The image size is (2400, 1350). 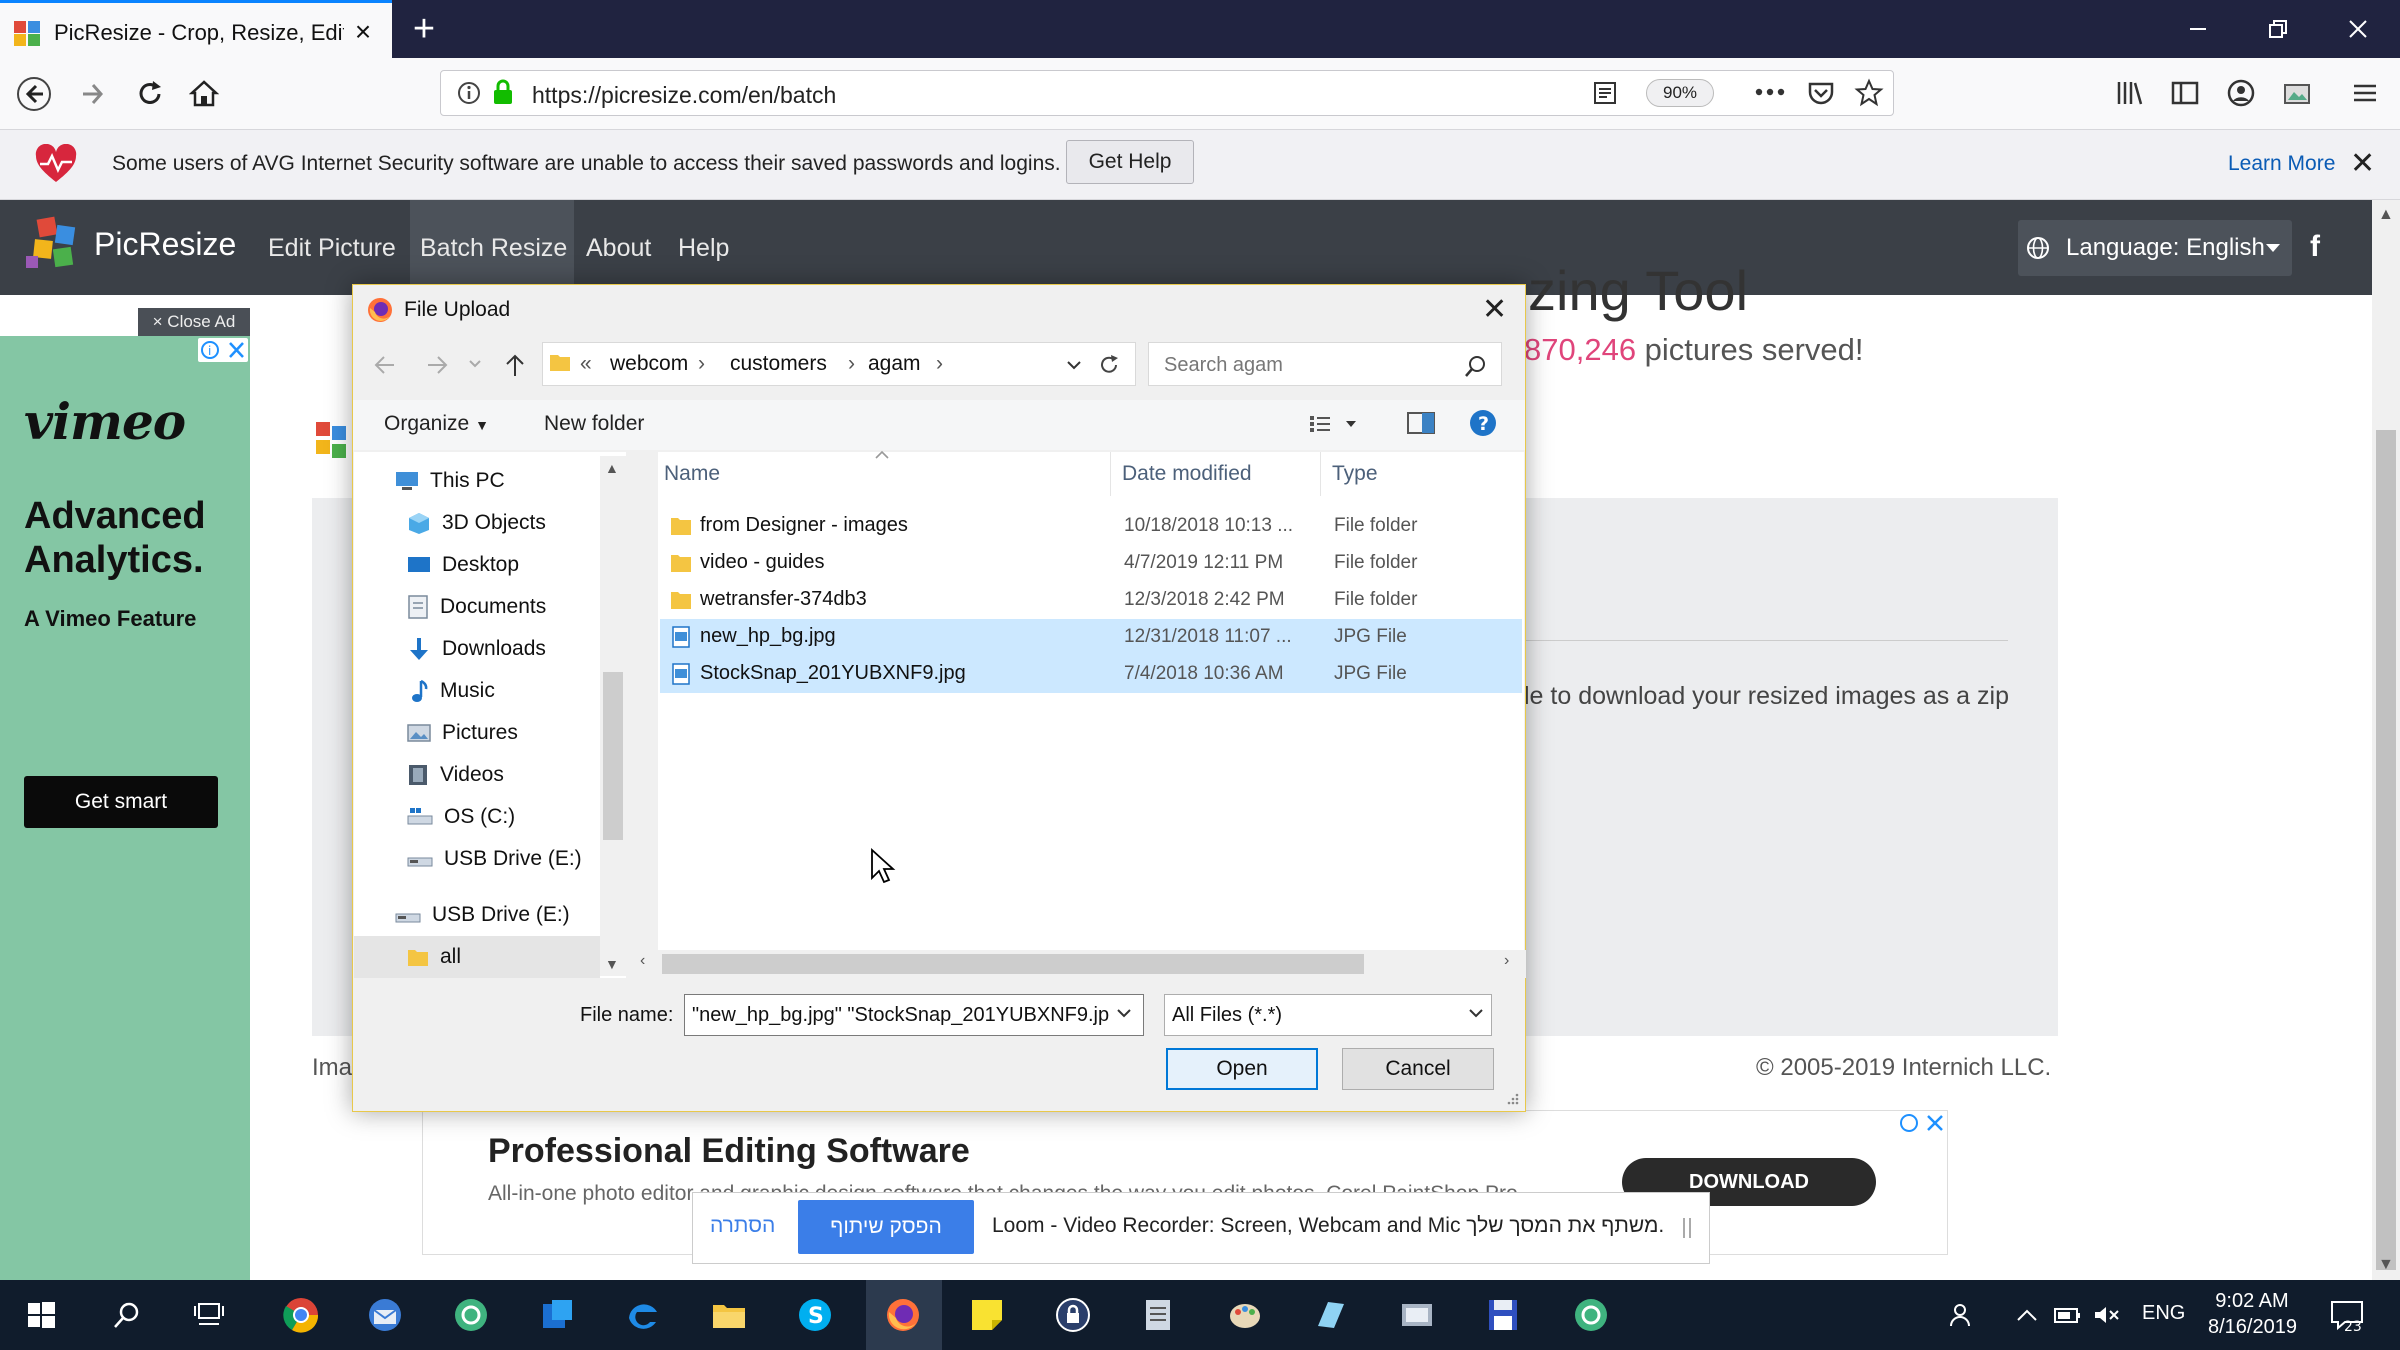 What do you see at coordinates (196, 29) in the screenshot?
I see `browser-tab: PicResize - Crop, Resize, Edit im ×` at bounding box center [196, 29].